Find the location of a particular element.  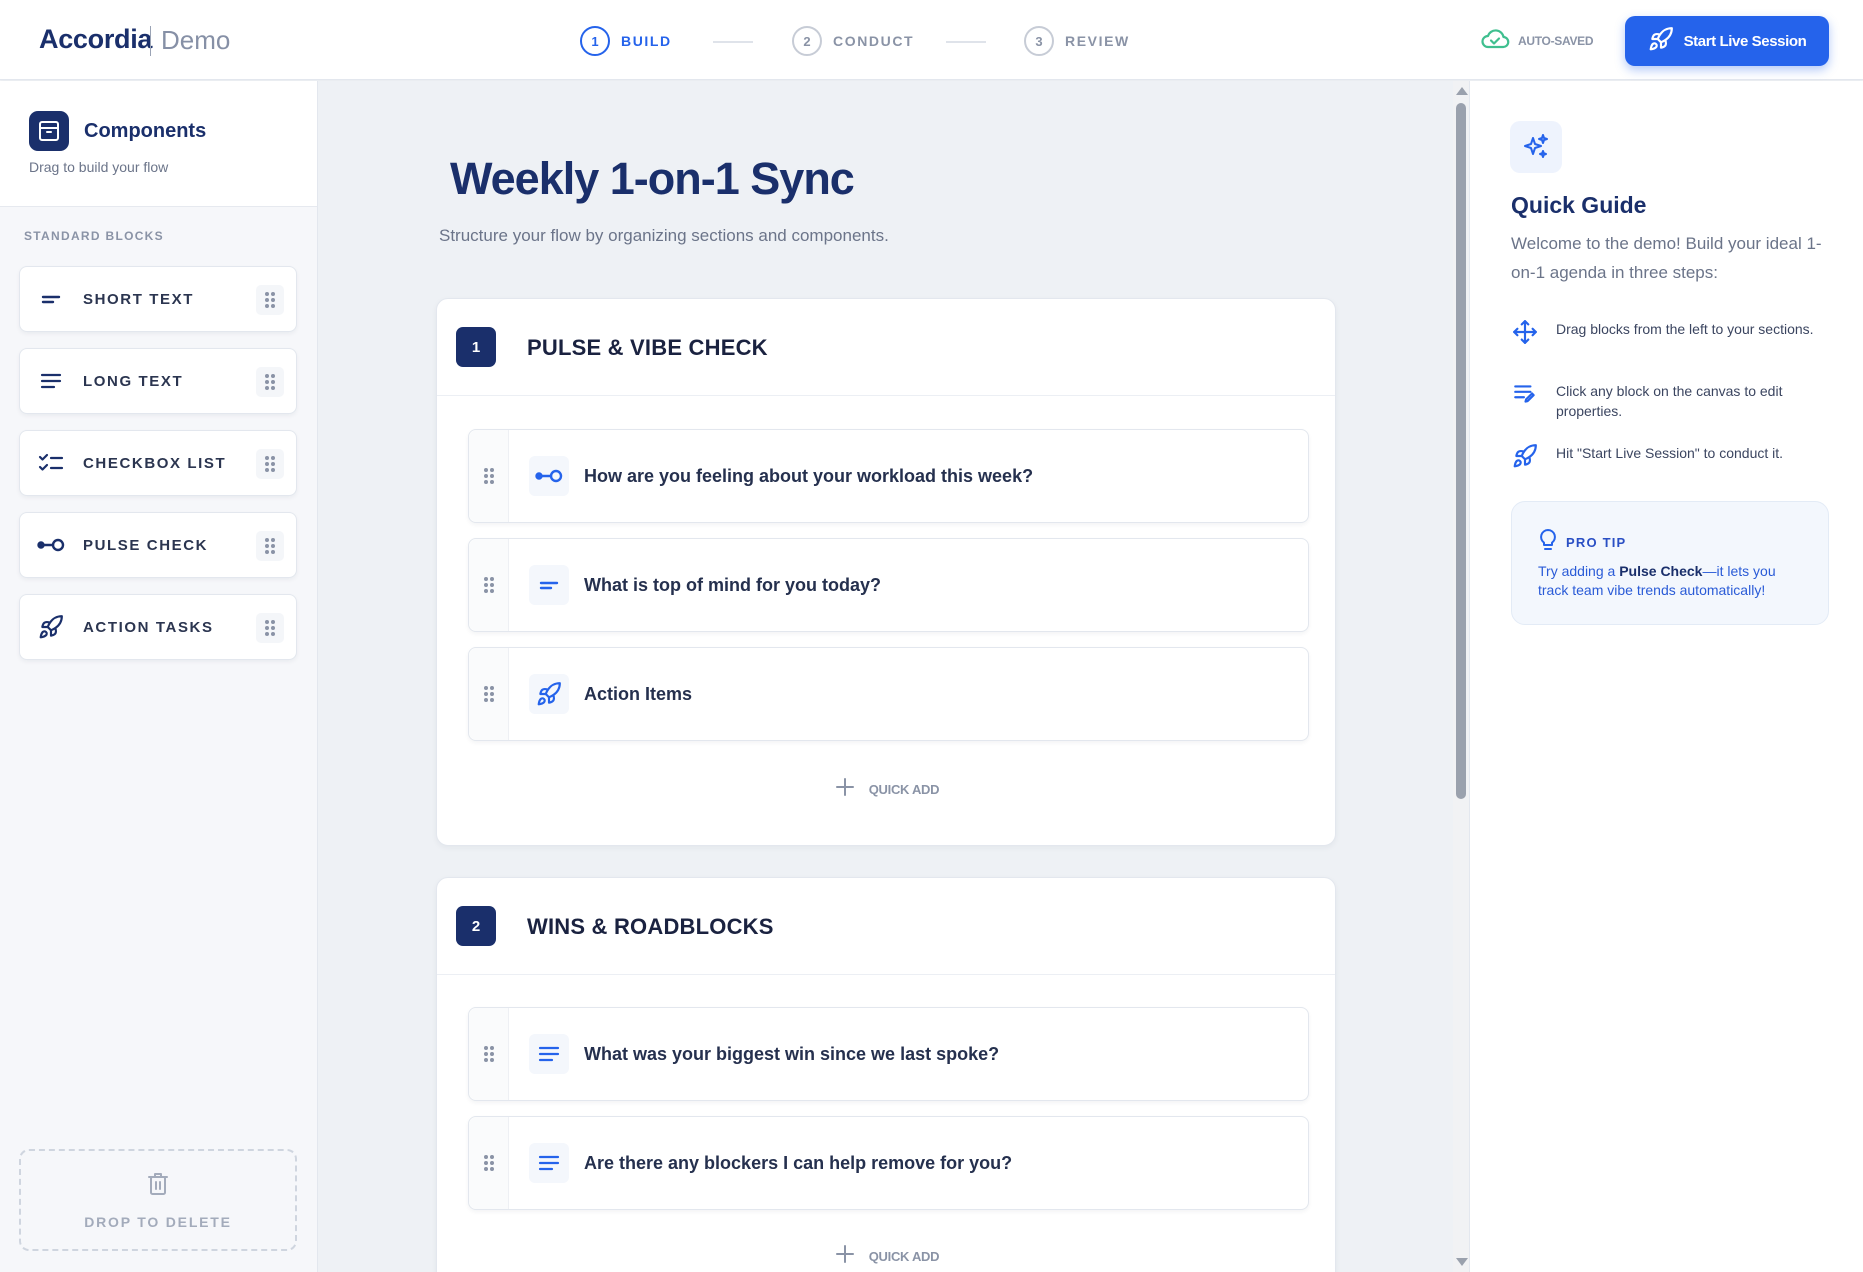

step-build: 1 BUILD is located at coordinates (626, 41).